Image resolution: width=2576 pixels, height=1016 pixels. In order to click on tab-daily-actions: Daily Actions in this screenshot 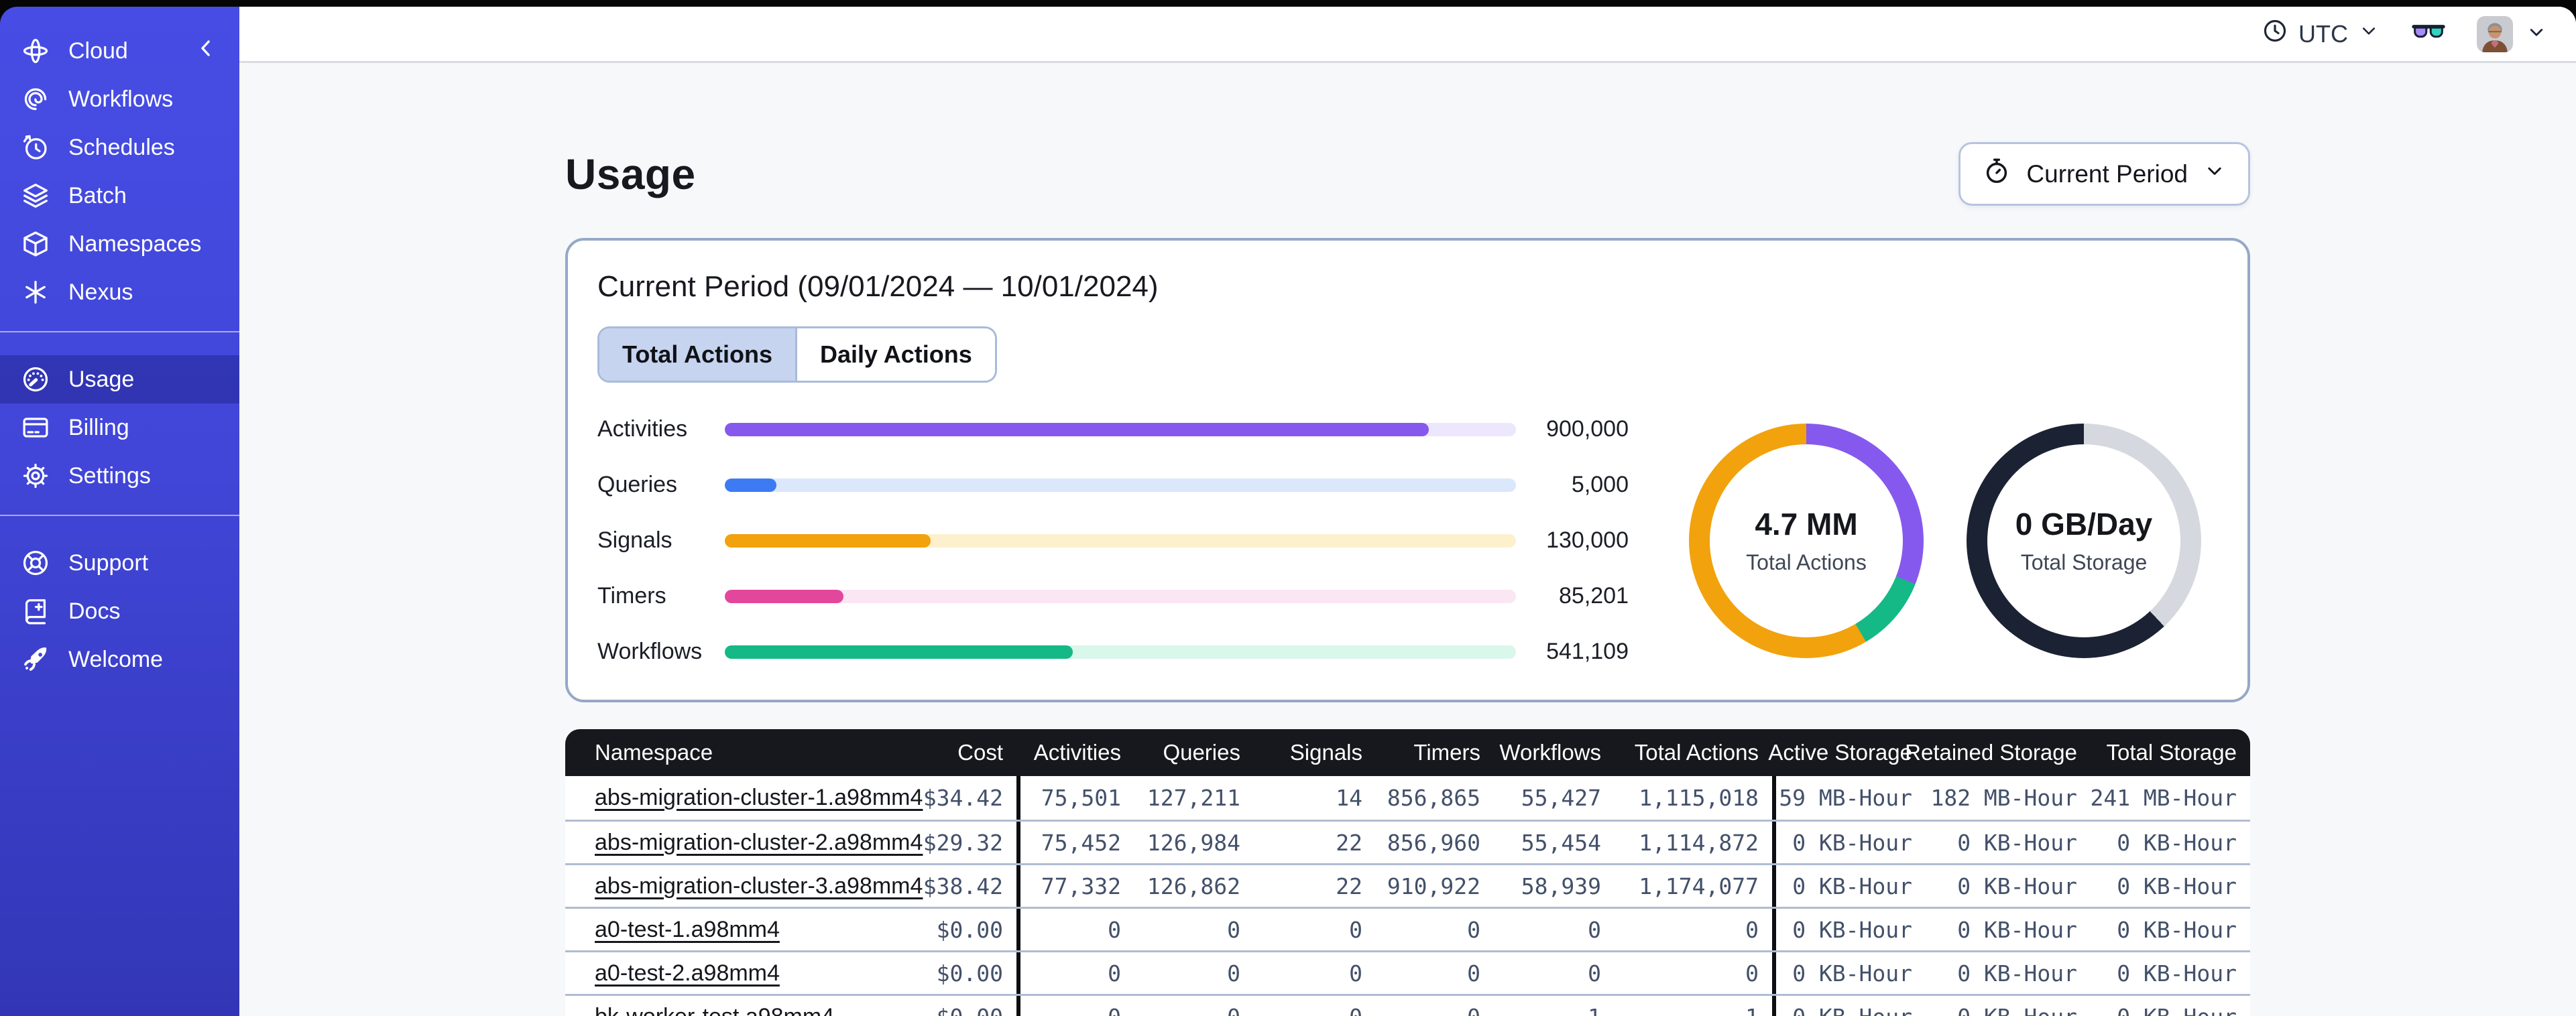, I will do `click(895, 354)`.